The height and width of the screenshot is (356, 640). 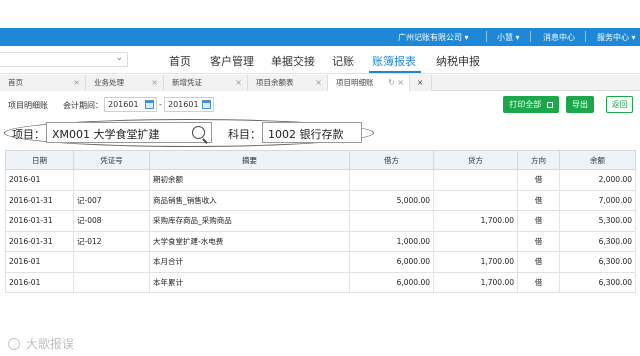 What do you see at coordinates (433, 37) in the screenshot?
I see `company-selector: 广州记账有限公司 ▾` at bounding box center [433, 37].